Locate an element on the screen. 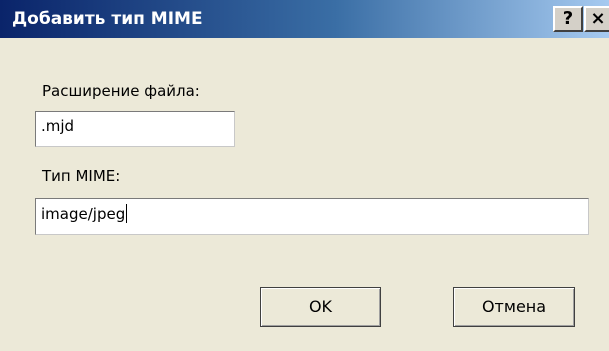 The height and width of the screenshot is (351, 609). ok-button-label: OK is located at coordinates (320, 306).